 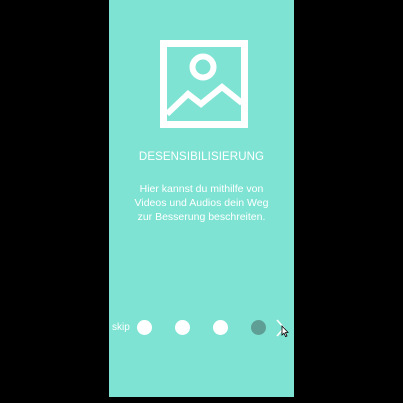 I want to click on skip-button: skip, so click(x=121, y=327).